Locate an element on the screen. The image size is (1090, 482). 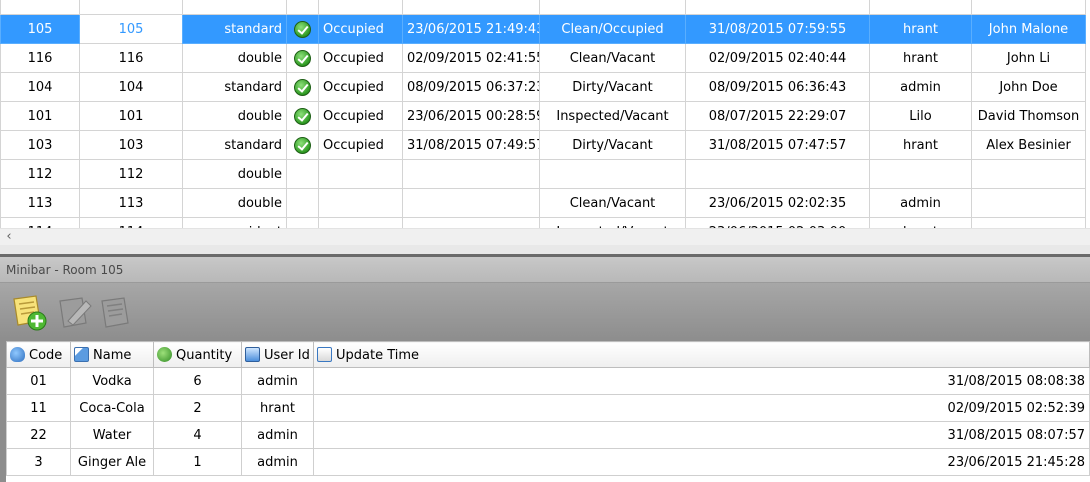
cell-number: 113 is located at coordinates (131, 203).